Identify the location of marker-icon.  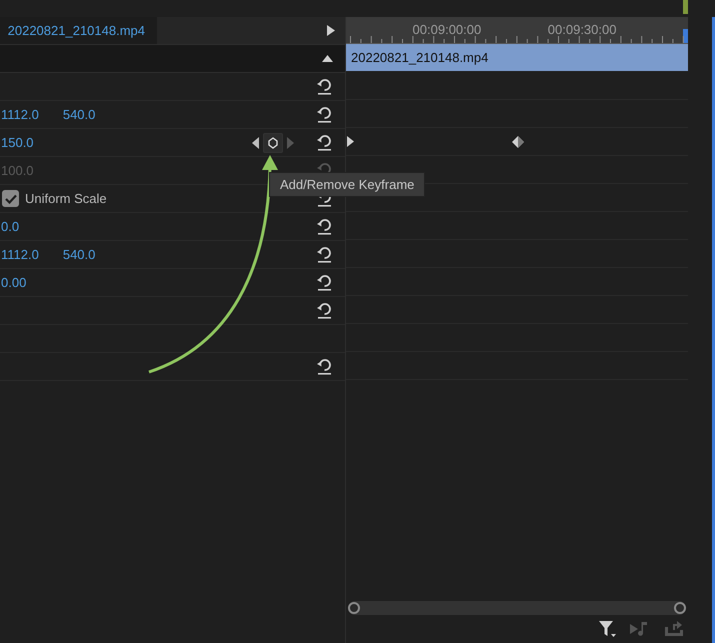
(685, 7).